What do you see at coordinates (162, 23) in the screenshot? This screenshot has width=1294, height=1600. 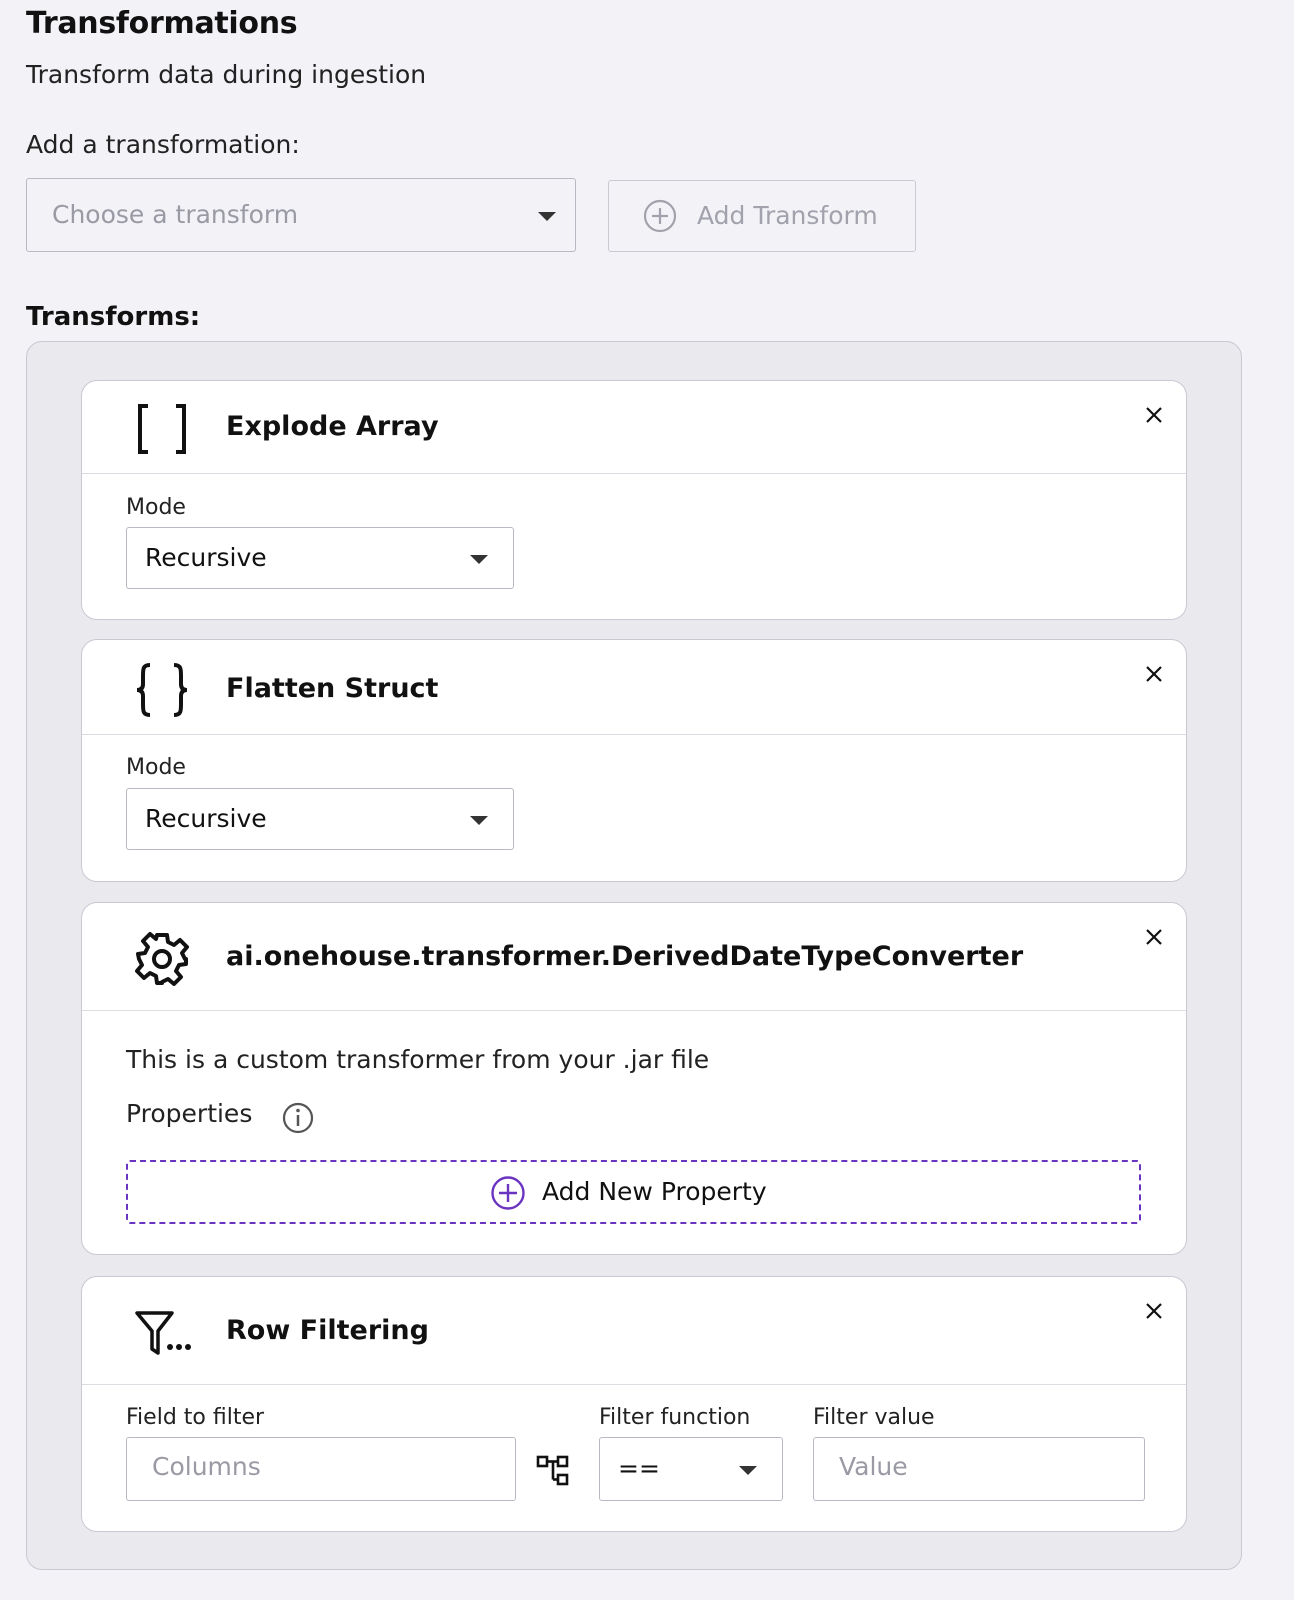 I see `page-title: Transformations` at bounding box center [162, 23].